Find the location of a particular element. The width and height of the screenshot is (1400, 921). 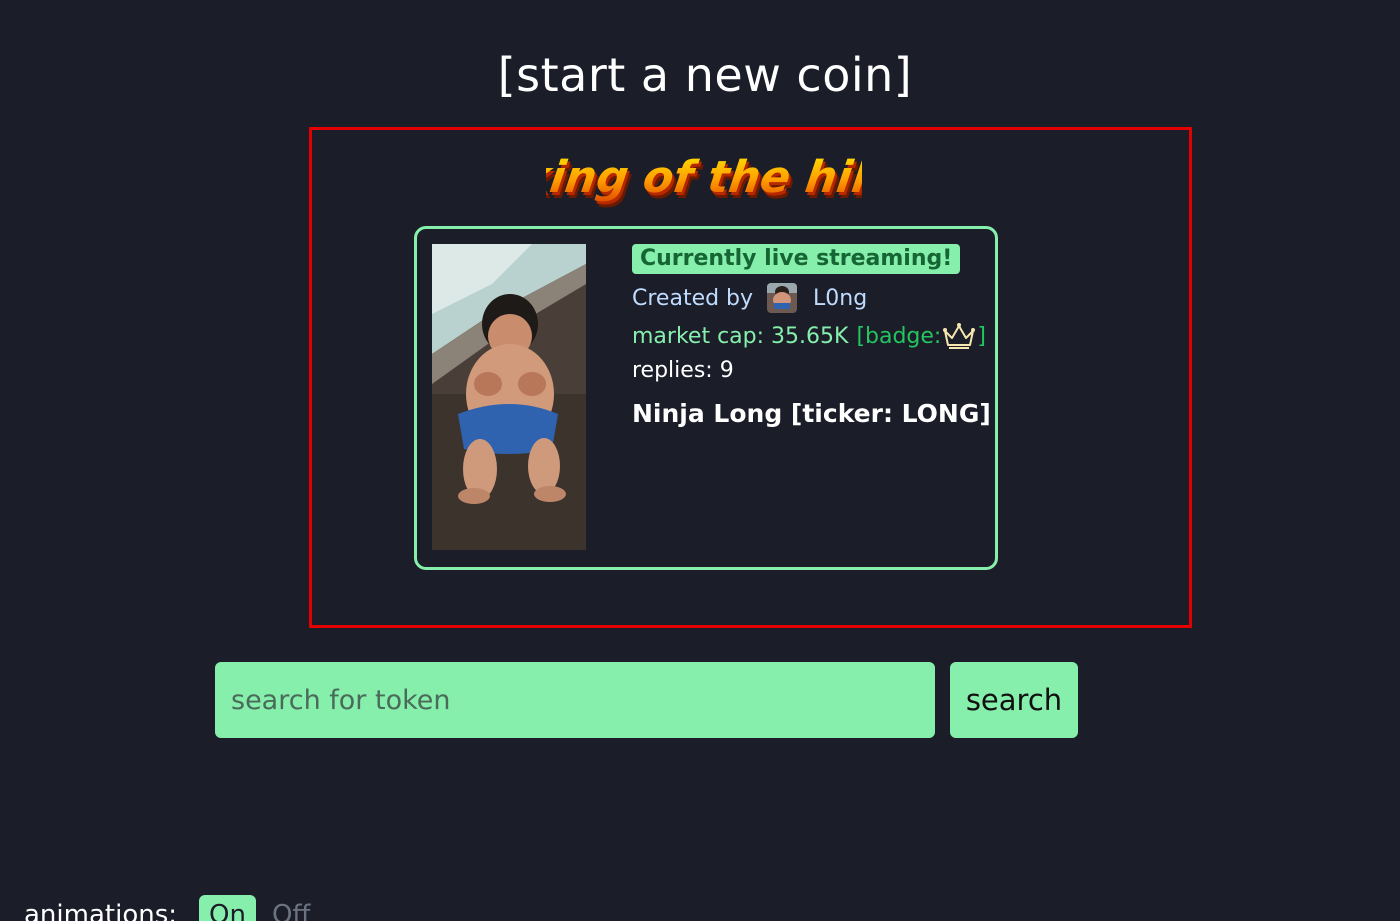

creator-avatar is located at coordinates (782, 298).